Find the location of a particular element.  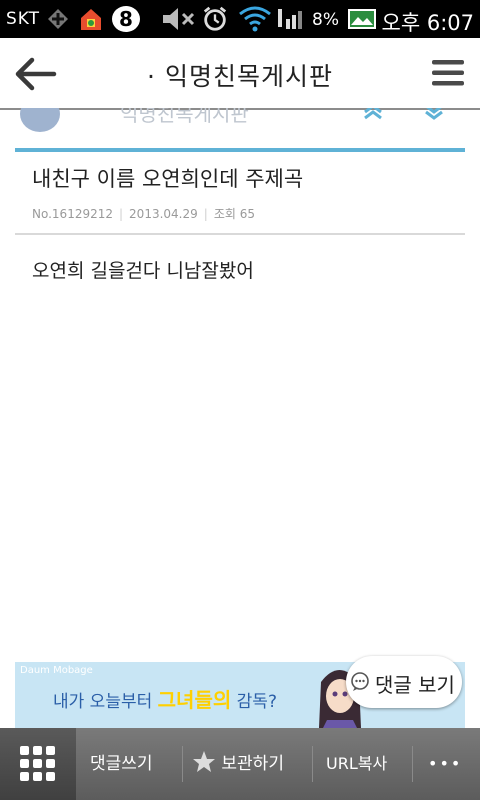

app-header: · 익명친목게시판 is located at coordinates (240, 74).